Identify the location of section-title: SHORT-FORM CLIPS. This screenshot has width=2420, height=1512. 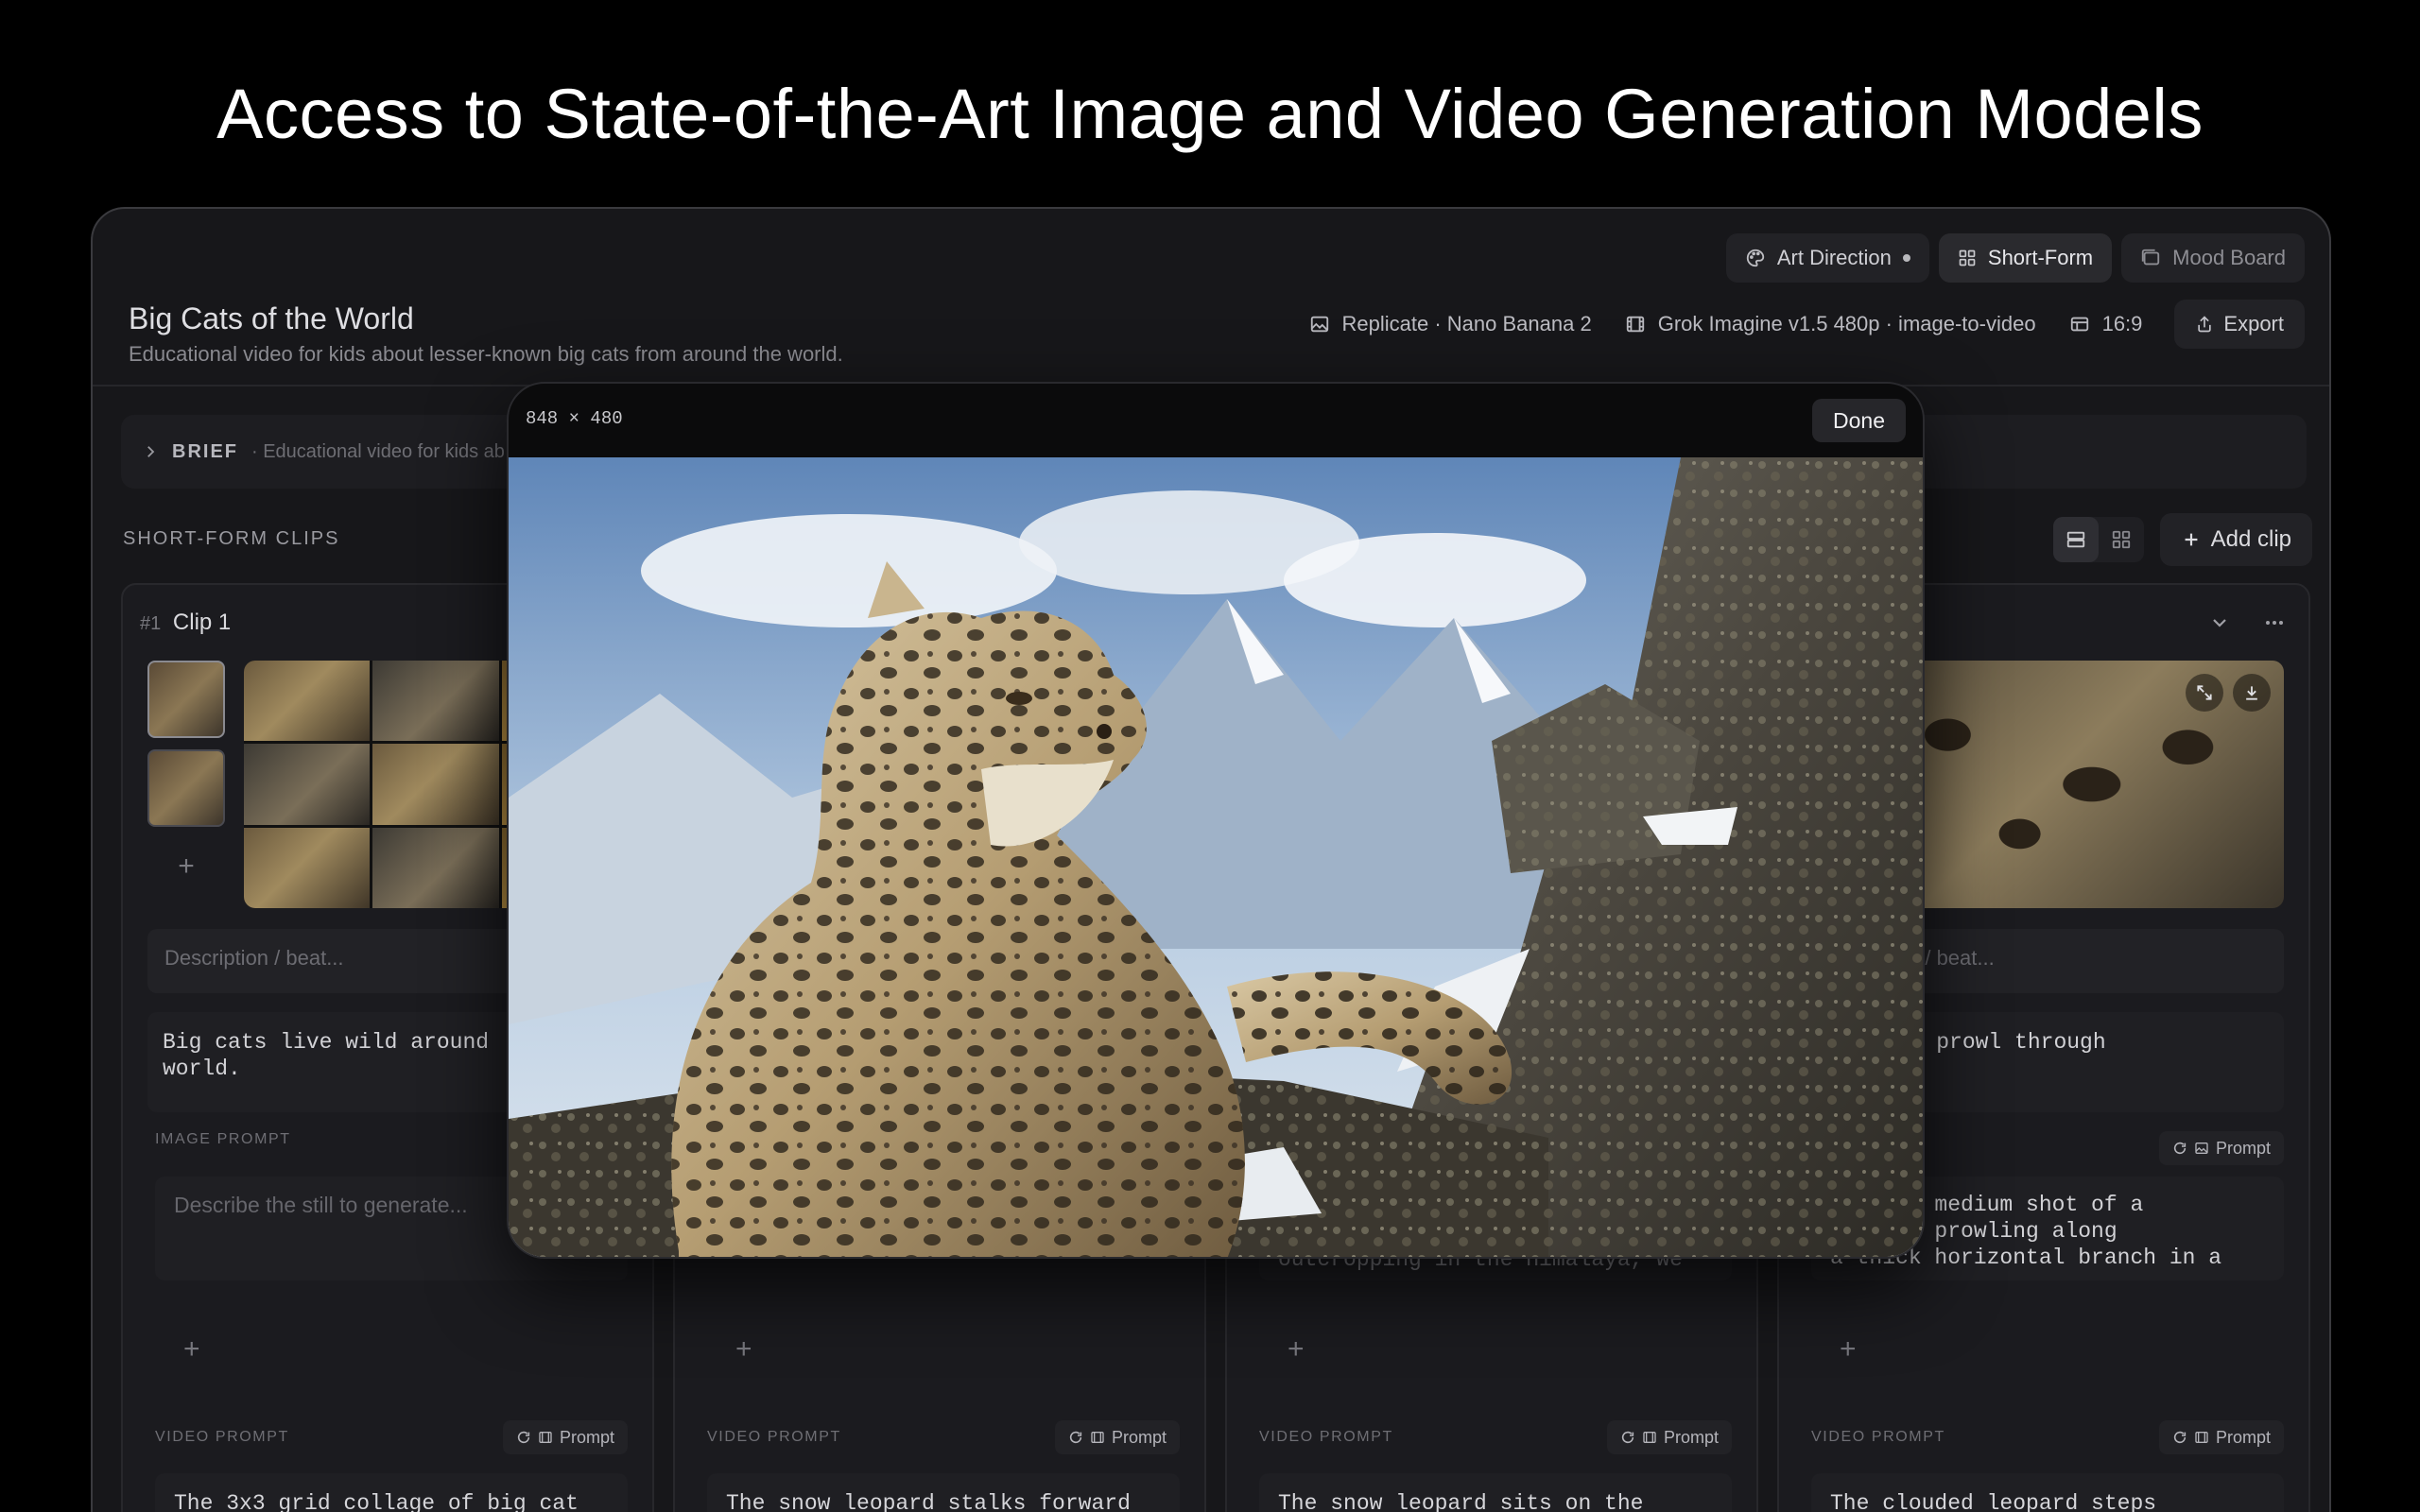
(231, 538).